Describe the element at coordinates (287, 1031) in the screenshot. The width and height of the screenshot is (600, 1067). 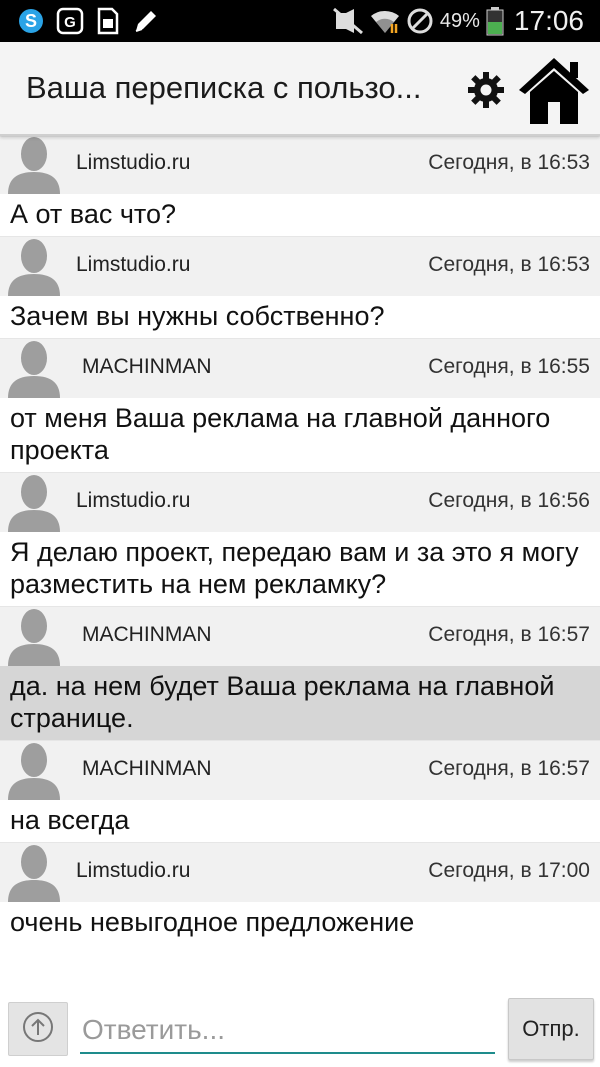
I see `reply-input` at that location.